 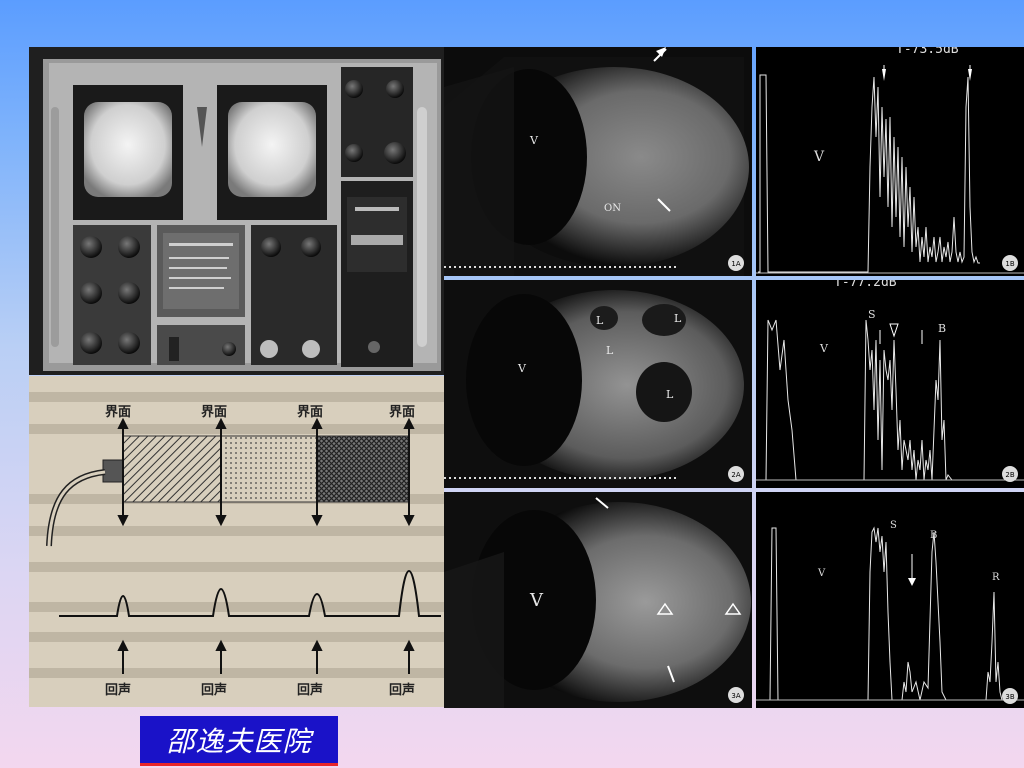 I want to click on a-scan-3b-tag: 3B, so click(x=1009, y=697).